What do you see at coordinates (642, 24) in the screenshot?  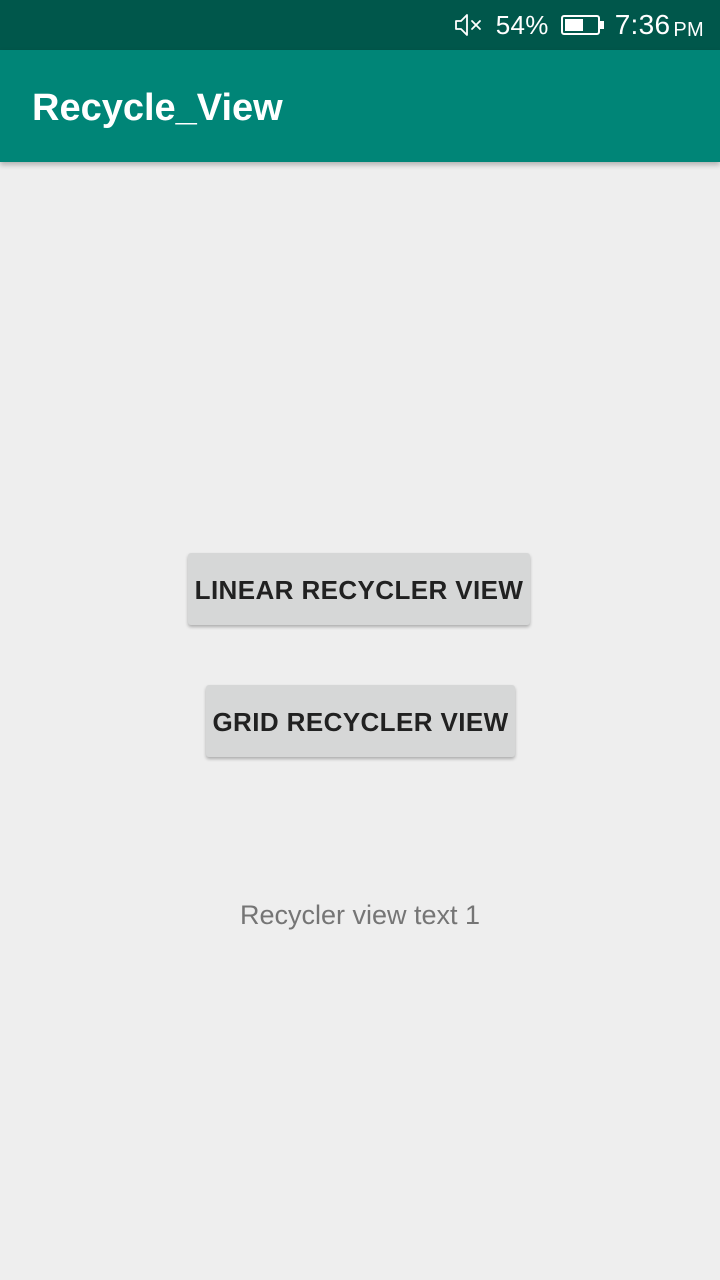 I see `clock-time: 7:36` at bounding box center [642, 24].